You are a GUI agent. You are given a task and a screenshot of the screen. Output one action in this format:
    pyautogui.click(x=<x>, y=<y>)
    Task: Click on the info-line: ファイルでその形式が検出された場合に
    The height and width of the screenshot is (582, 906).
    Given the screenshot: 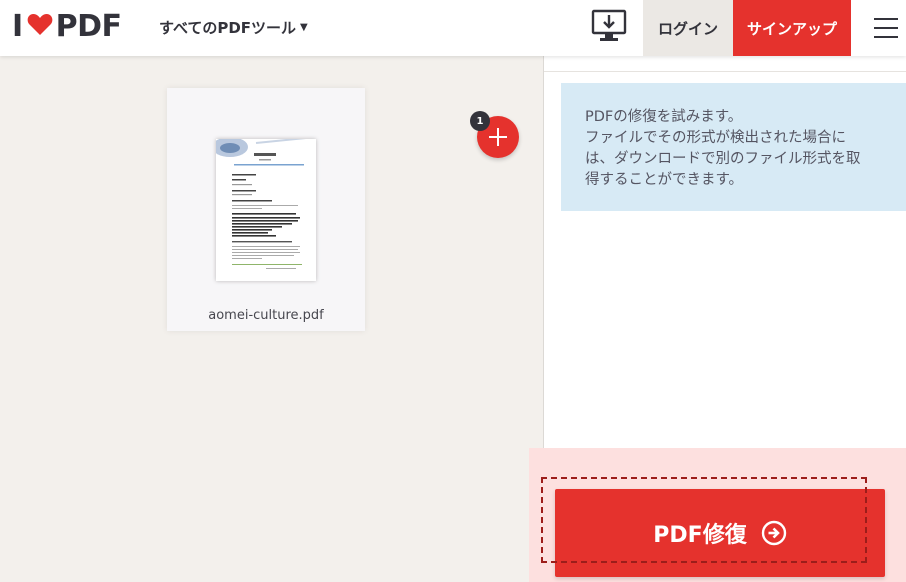 What is the action you would take?
    pyautogui.click(x=715, y=138)
    